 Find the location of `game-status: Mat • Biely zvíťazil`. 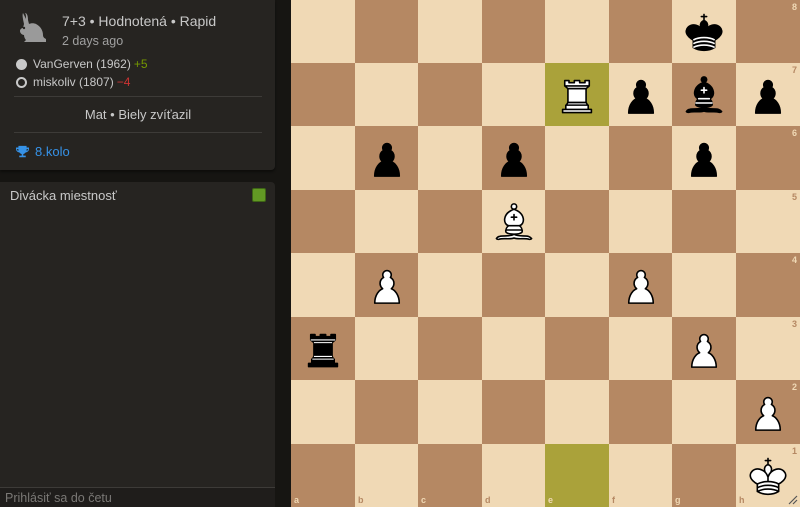

game-status: Mat • Biely zvíťazil is located at coordinates (138, 114).